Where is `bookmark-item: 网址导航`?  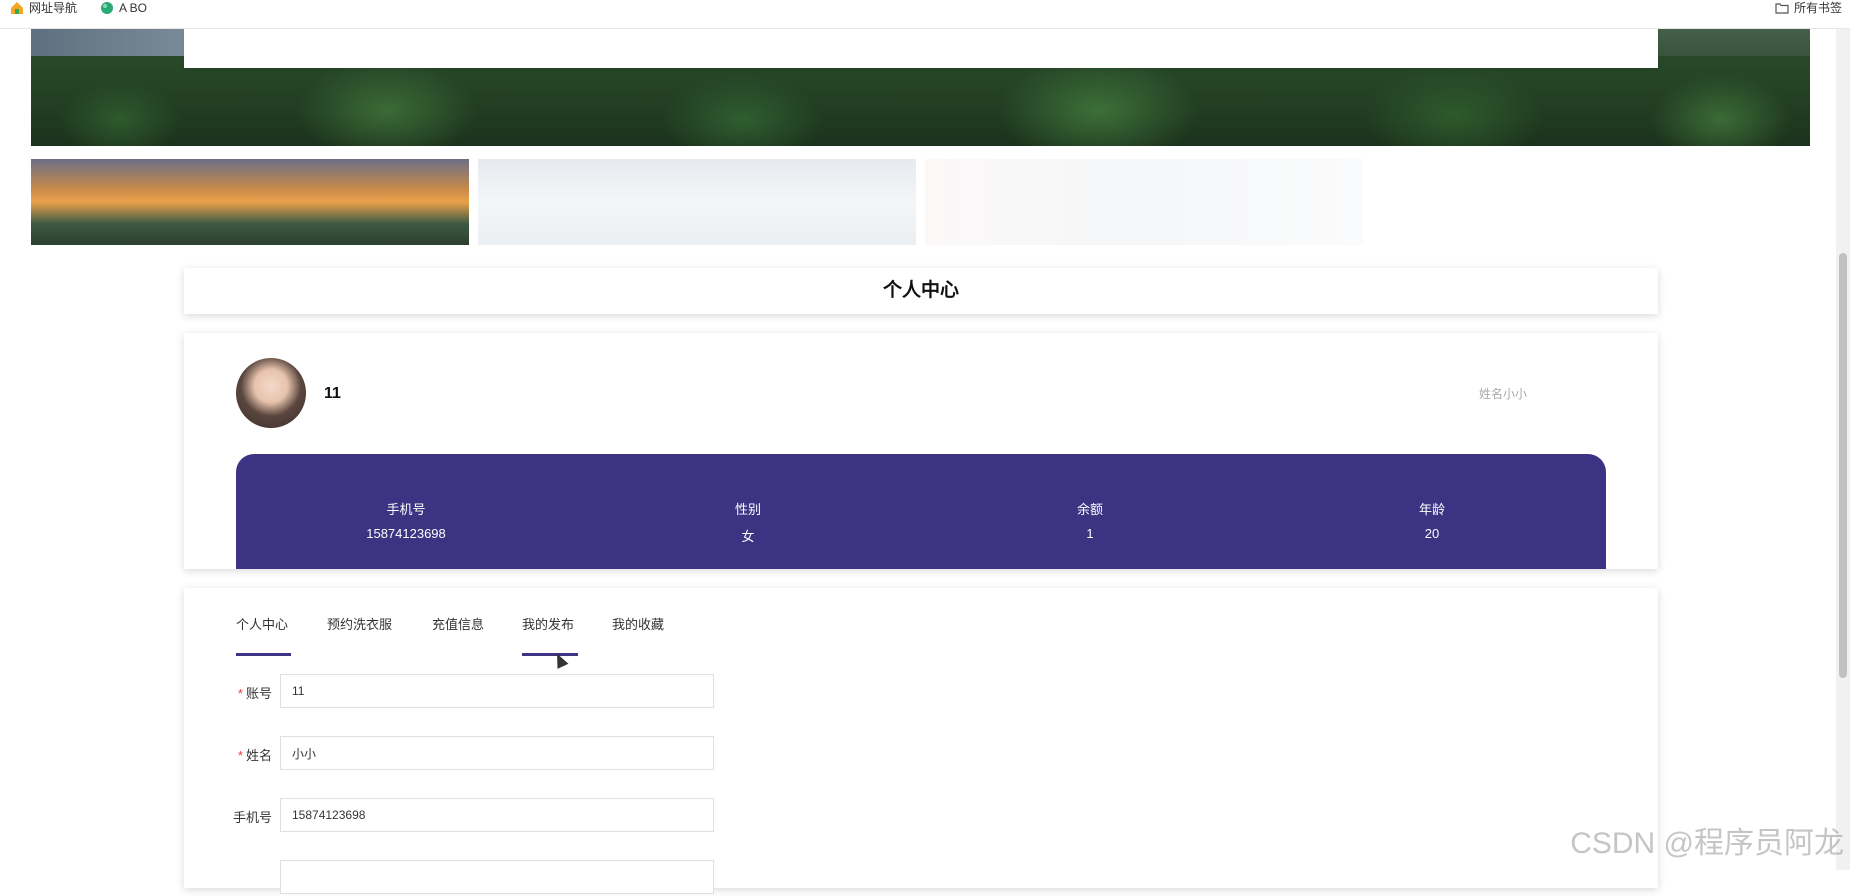
bookmark-item: 网址导航 is located at coordinates (43, 8).